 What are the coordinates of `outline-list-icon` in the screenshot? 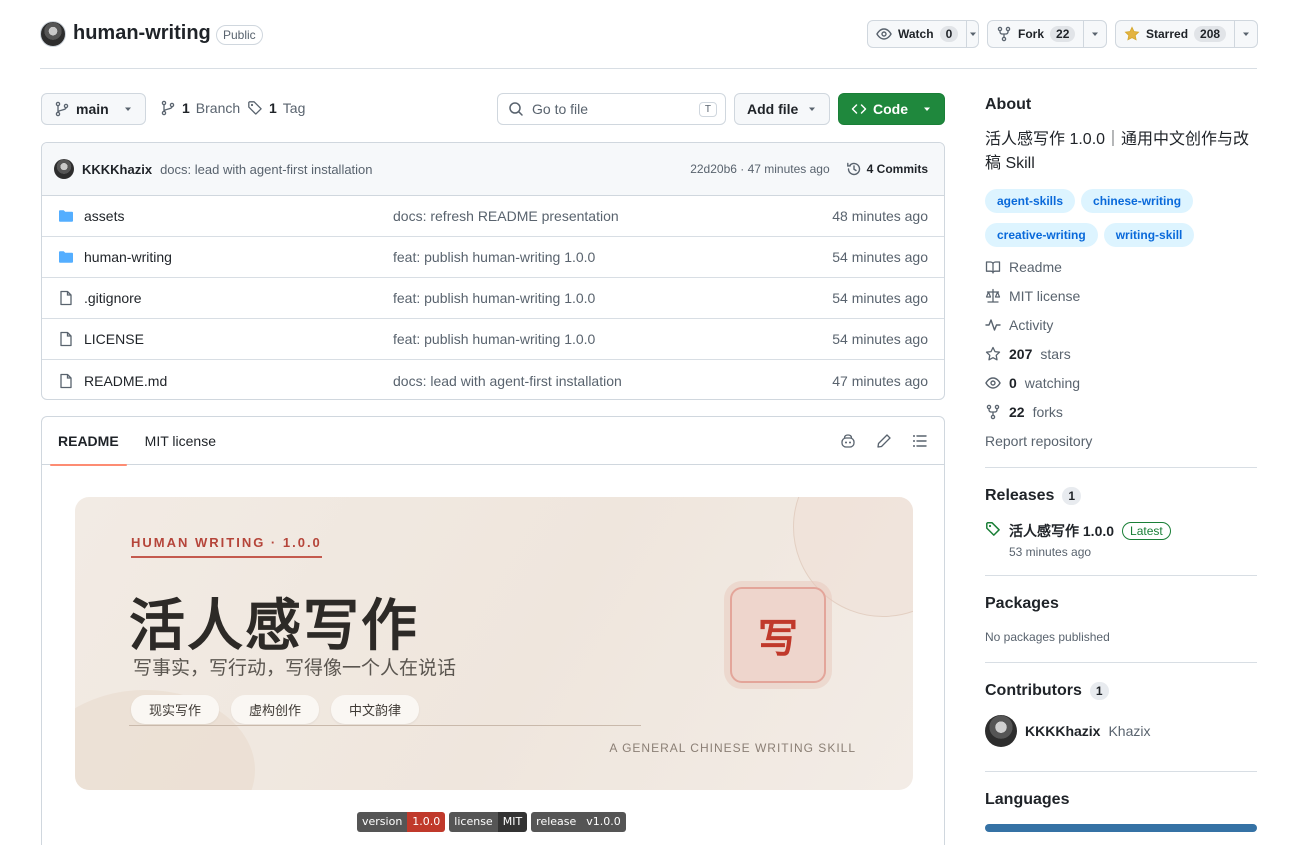 It's located at (920, 441).